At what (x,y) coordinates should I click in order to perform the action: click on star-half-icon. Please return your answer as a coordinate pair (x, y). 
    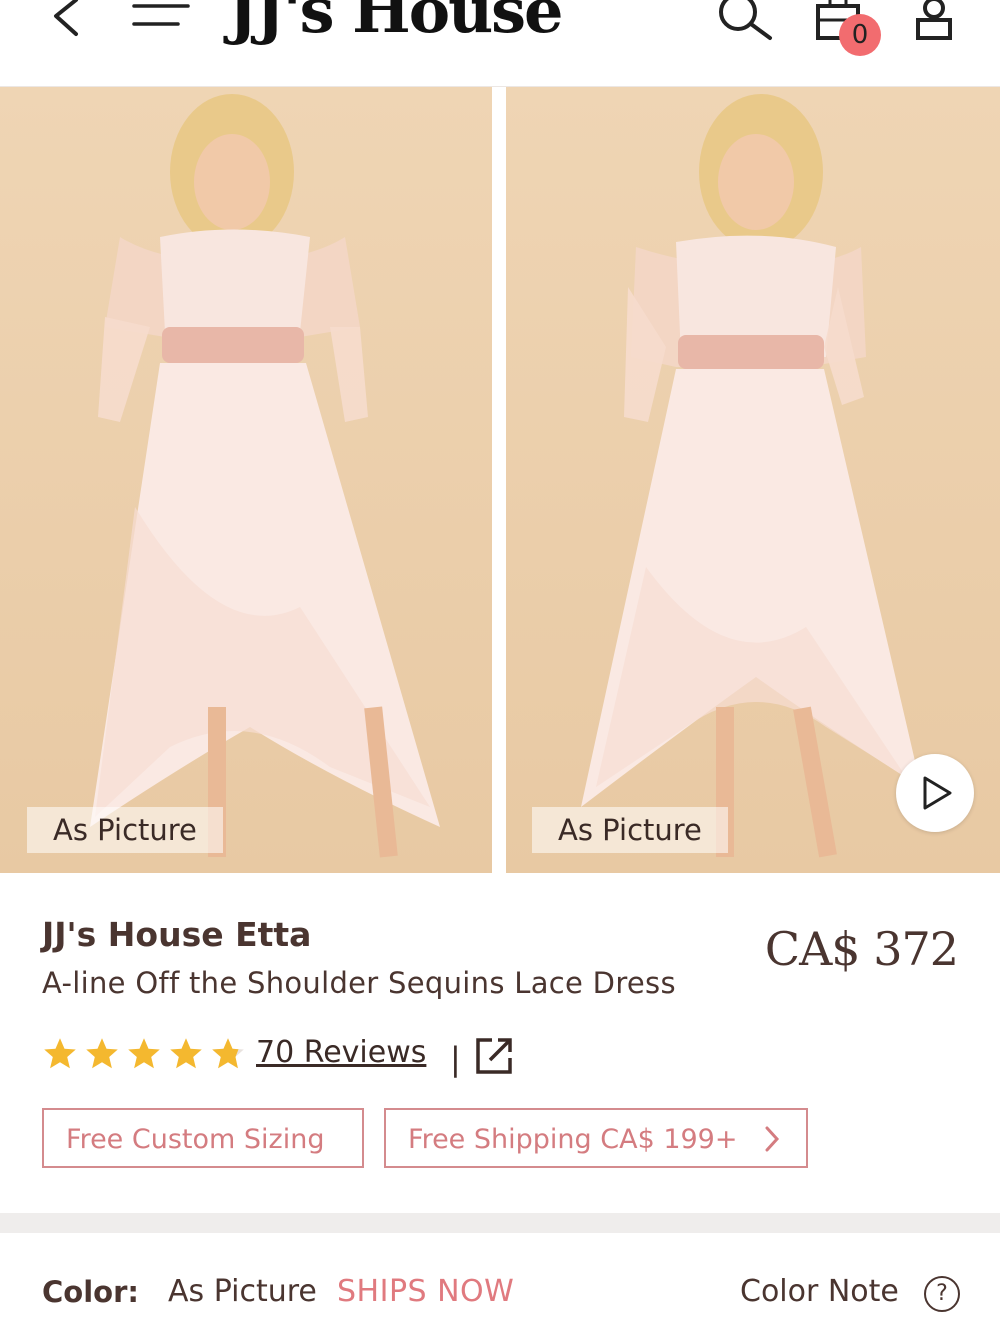
    Looking at the image, I should click on (228, 1053).